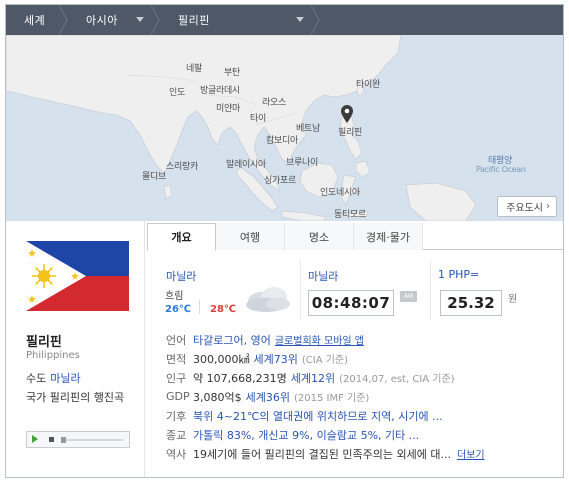 This screenshot has height=482, width=569. What do you see at coordinates (220, 91) in the screenshot?
I see `map-label-bangladesh: 방글라데시` at bounding box center [220, 91].